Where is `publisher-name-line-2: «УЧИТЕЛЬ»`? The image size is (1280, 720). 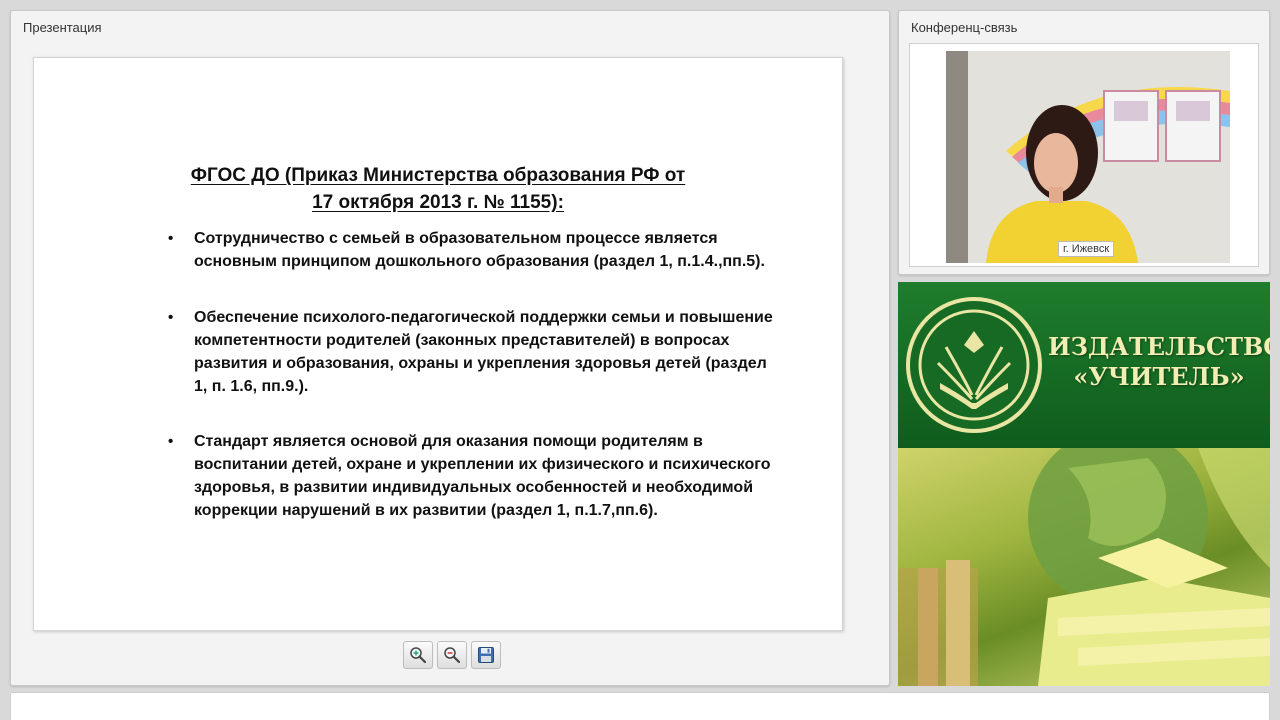 publisher-name-line-2: «УЧИТЕЛЬ» is located at coordinates (1159, 376).